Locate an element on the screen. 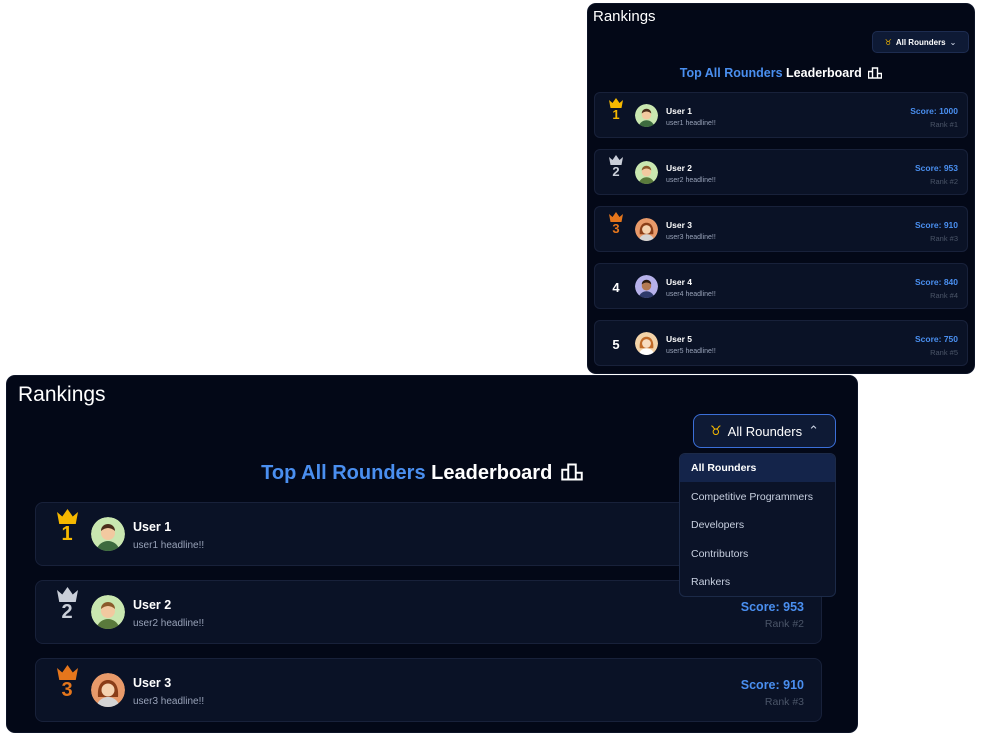 This screenshot has height=737, width=984. dropdown-option-competitive-programmers: Competitive Programmers is located at coordinates (757, 497).